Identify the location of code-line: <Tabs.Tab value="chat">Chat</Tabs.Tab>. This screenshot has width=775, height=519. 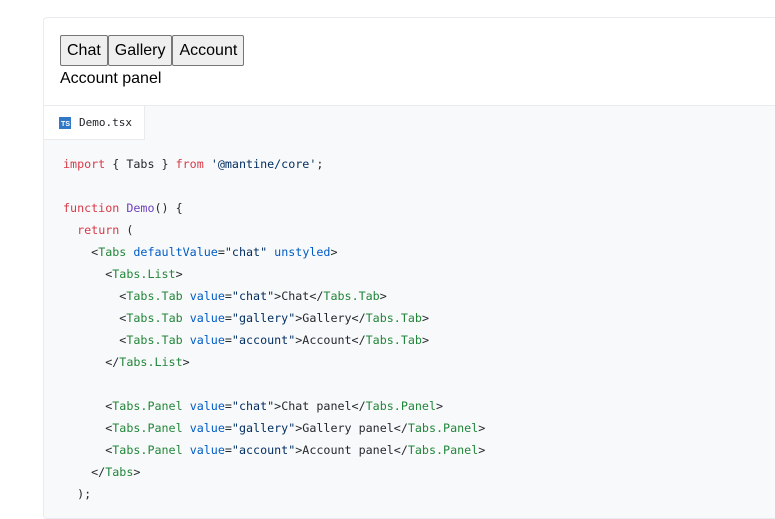
(274, 296).